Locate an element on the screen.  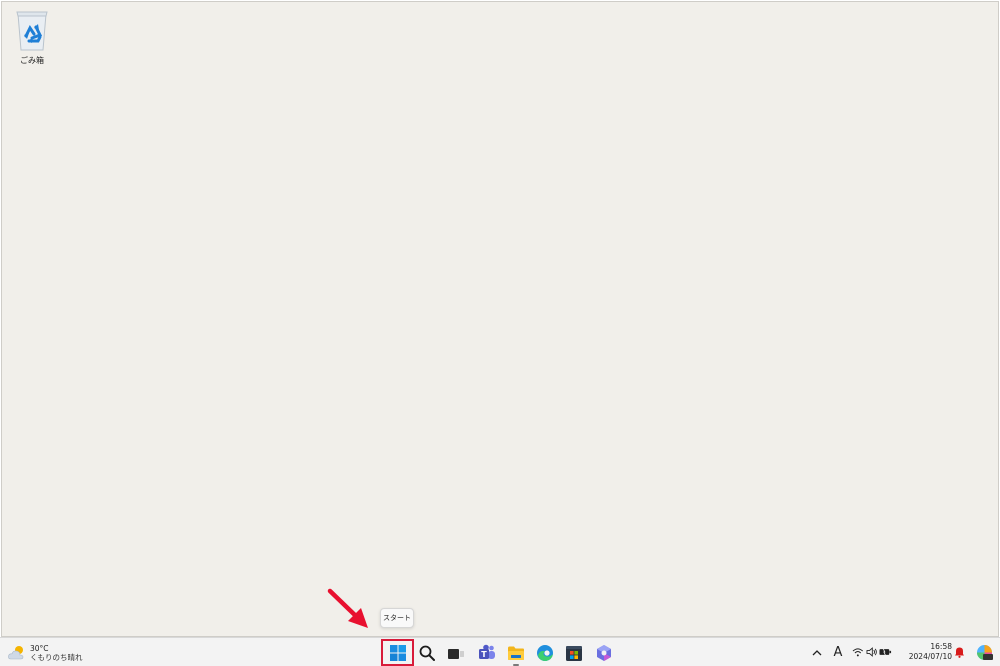
chevron-up-icon is located at coordinates (817, 652).